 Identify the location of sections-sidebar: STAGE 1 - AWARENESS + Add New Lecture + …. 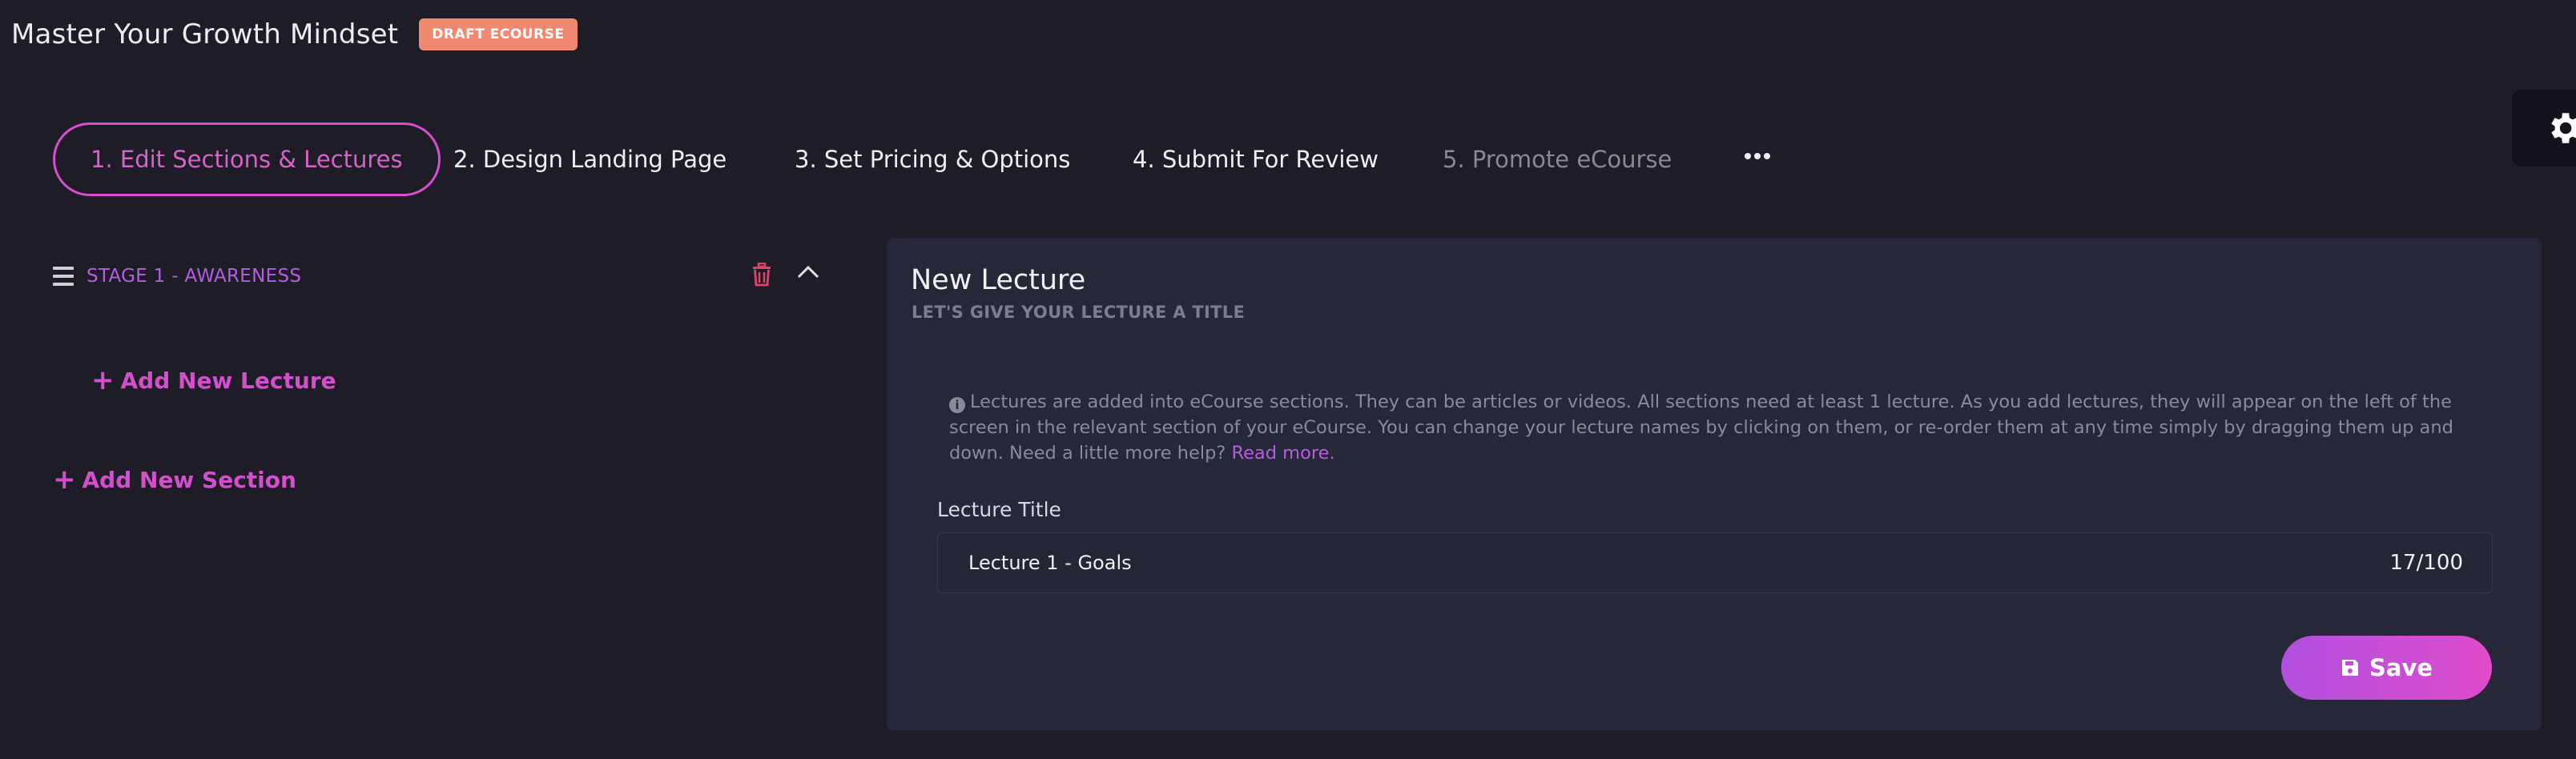
(441, 370).